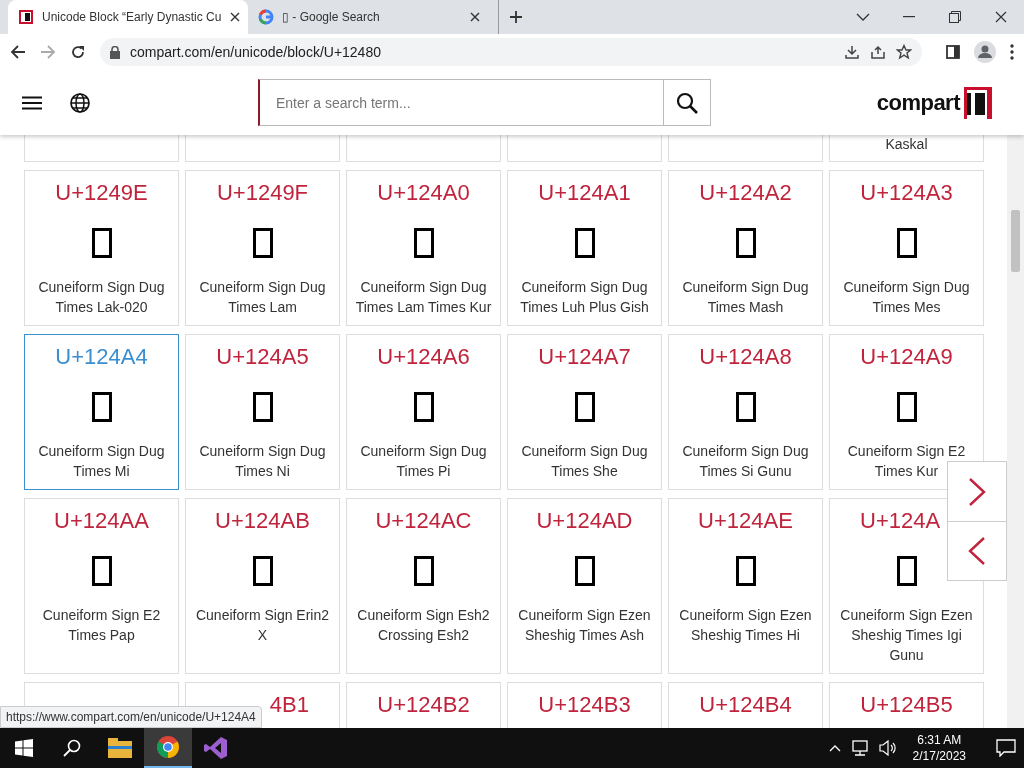 The image size is (1024, 768). I want to click on character-name: Cuneiform Sign Dug Times Mi, so click(101, 461).